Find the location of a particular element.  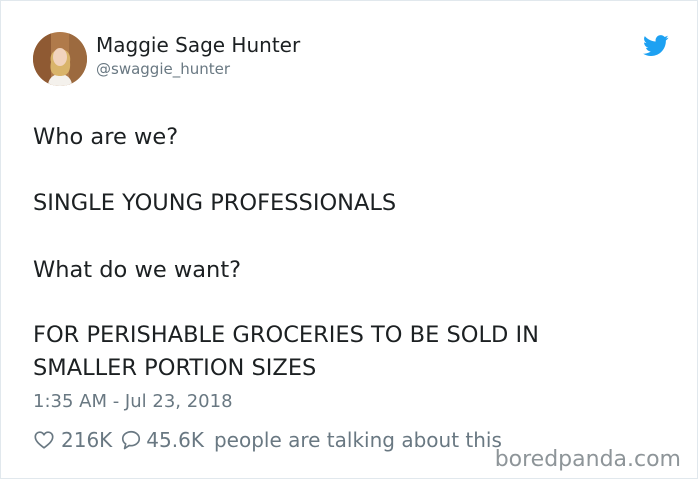

like-button: 216K is located at coordinates (76, 440).